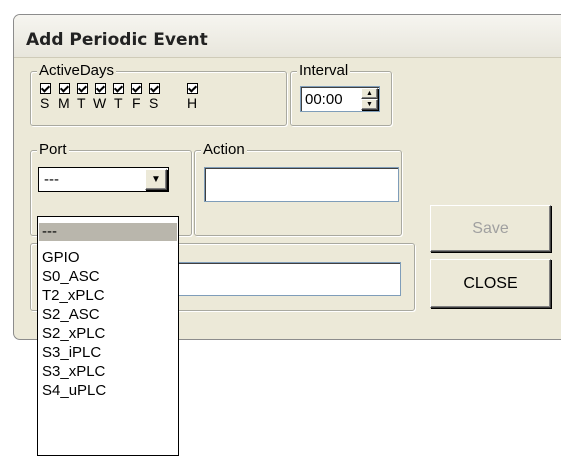  What do you see at coordinates (288, 279) in the screenshot?
I see `lower-input` at bounding box center [288, 279].